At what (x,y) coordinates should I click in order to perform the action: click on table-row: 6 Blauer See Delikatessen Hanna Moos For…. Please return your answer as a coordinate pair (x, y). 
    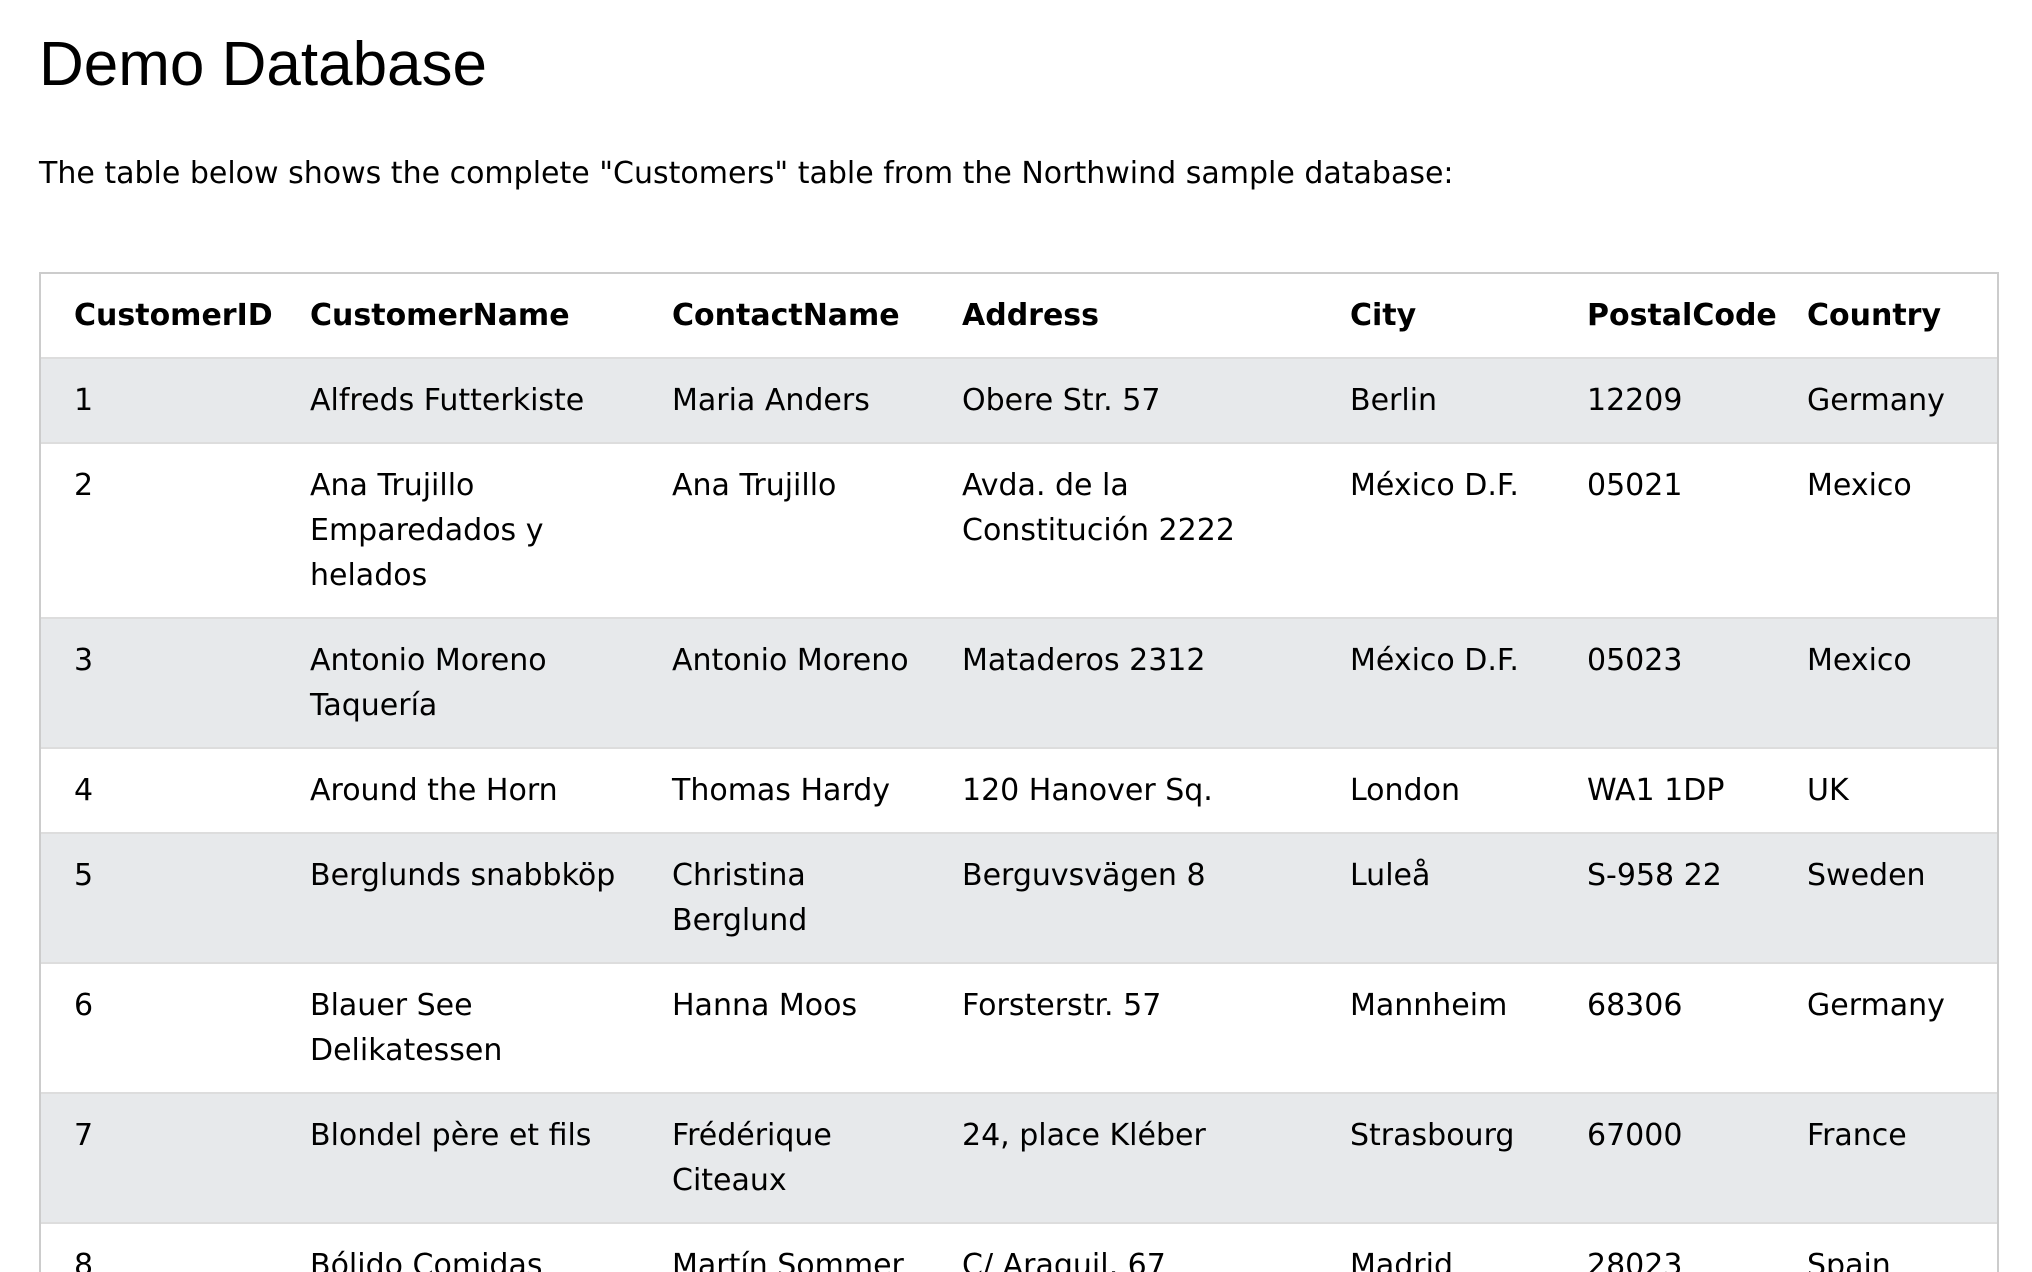
    Looking at the image, I should click on (1019, 1028).